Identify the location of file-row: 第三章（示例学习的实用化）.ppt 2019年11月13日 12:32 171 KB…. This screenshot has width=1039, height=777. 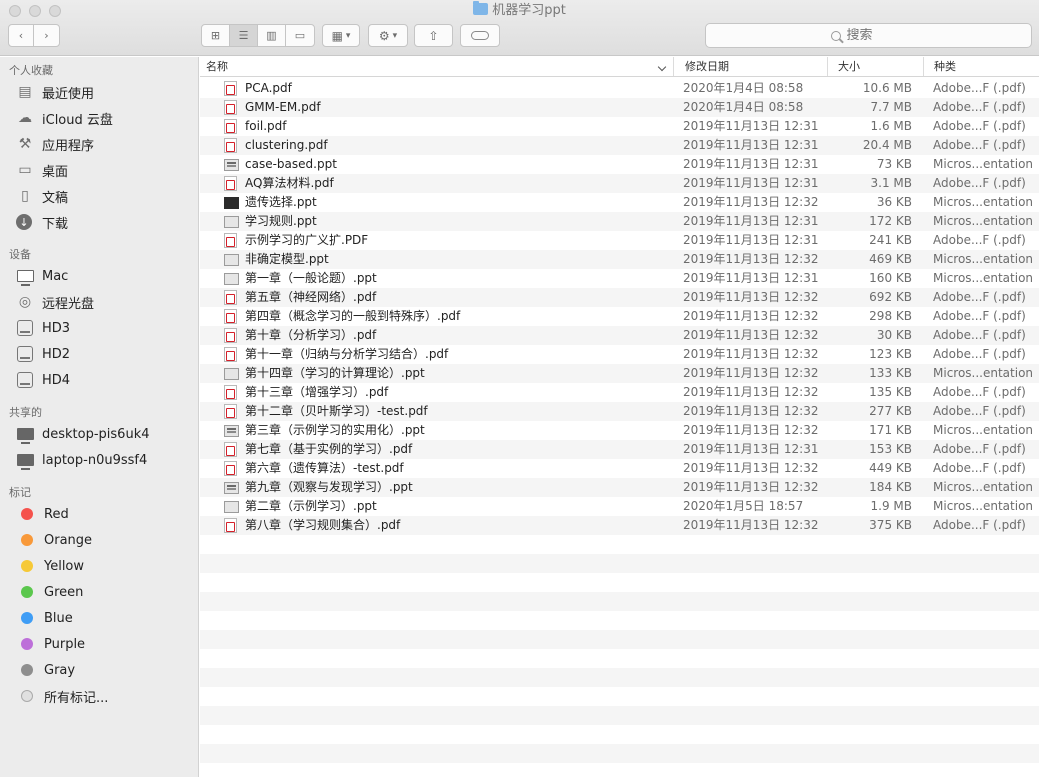
(619, 430).